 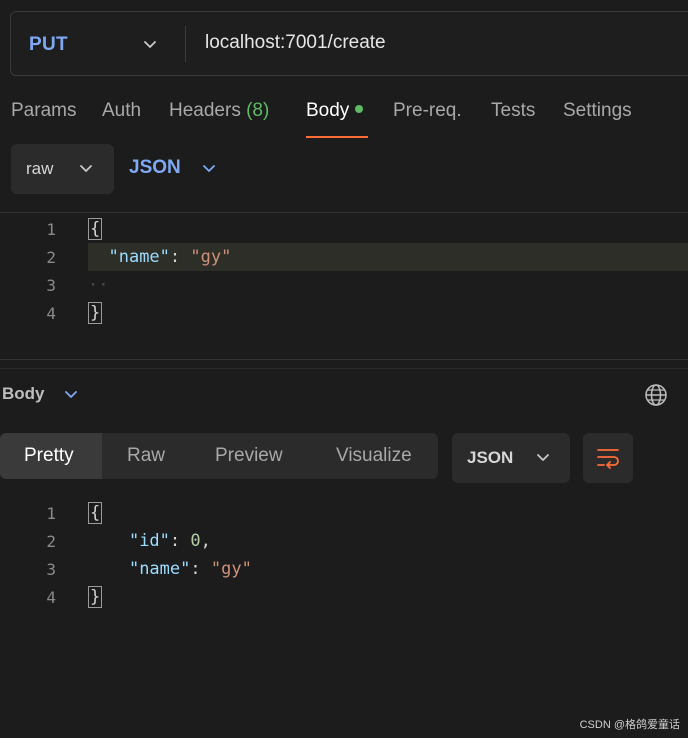 I want to click on body-mode-select: raw, so click(x=62, y=169).